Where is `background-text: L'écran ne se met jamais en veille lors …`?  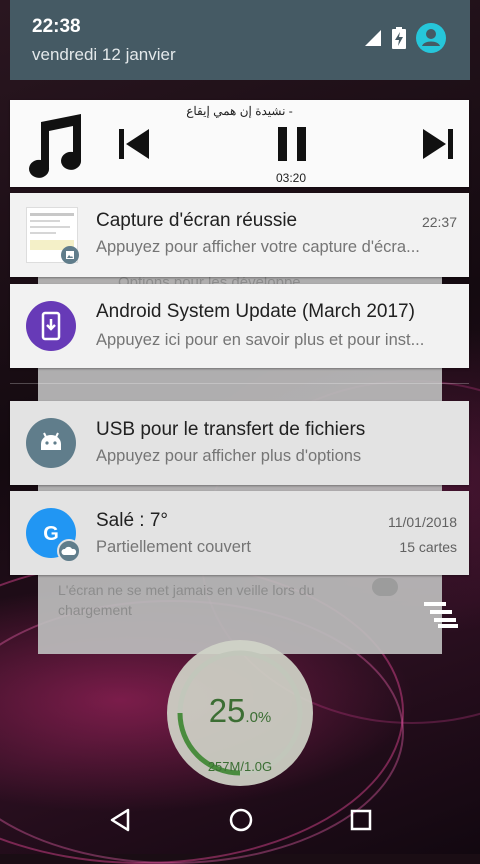 background-text: L'écran ne se met jamais en veille lors … is located at coordinates (186, 590).